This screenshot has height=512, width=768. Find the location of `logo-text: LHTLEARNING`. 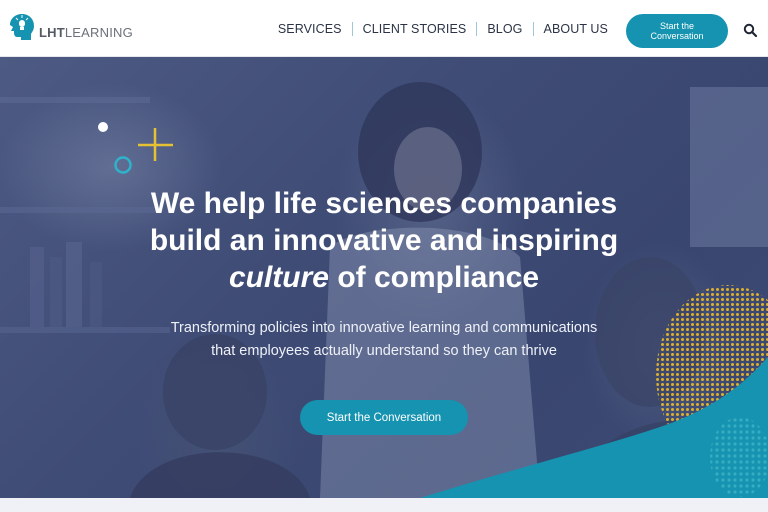

logo-text: LHTLEARNING is located at coordinates (86, 32).